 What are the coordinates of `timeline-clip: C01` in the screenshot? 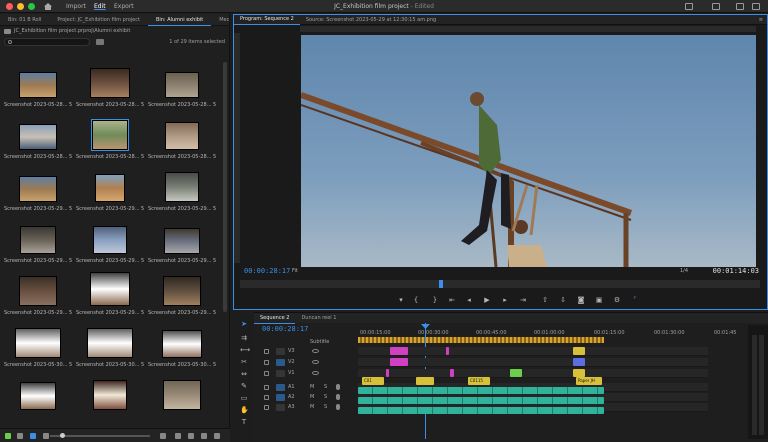 It's located at (373, 381).